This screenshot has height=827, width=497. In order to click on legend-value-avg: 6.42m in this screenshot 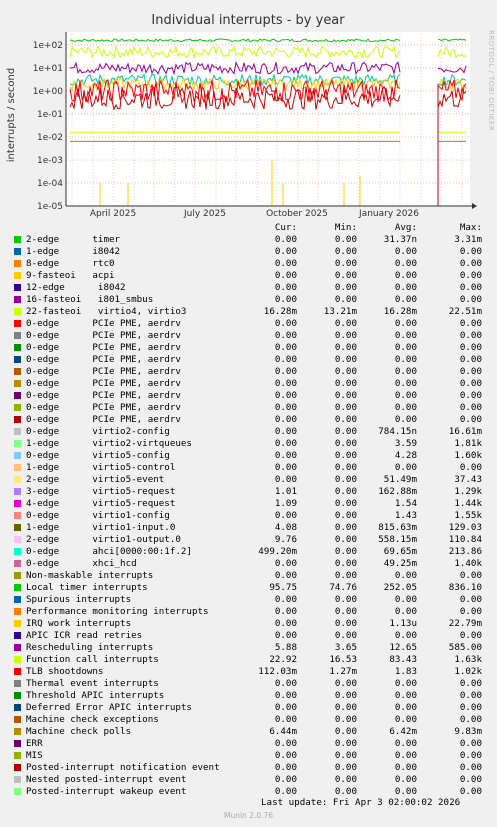, I will do `click(403, 731)`.